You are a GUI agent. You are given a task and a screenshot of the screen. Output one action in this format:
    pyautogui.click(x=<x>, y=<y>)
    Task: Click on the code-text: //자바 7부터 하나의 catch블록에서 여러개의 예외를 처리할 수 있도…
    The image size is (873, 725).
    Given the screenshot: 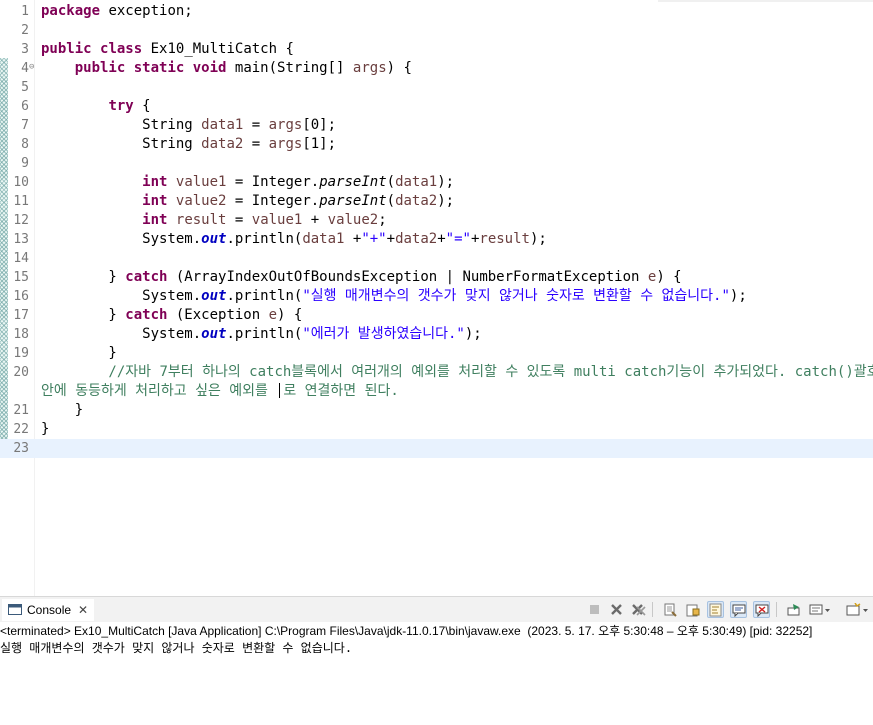 What is the action you would take?
    pyautogui.click(x=457, y=372)
    